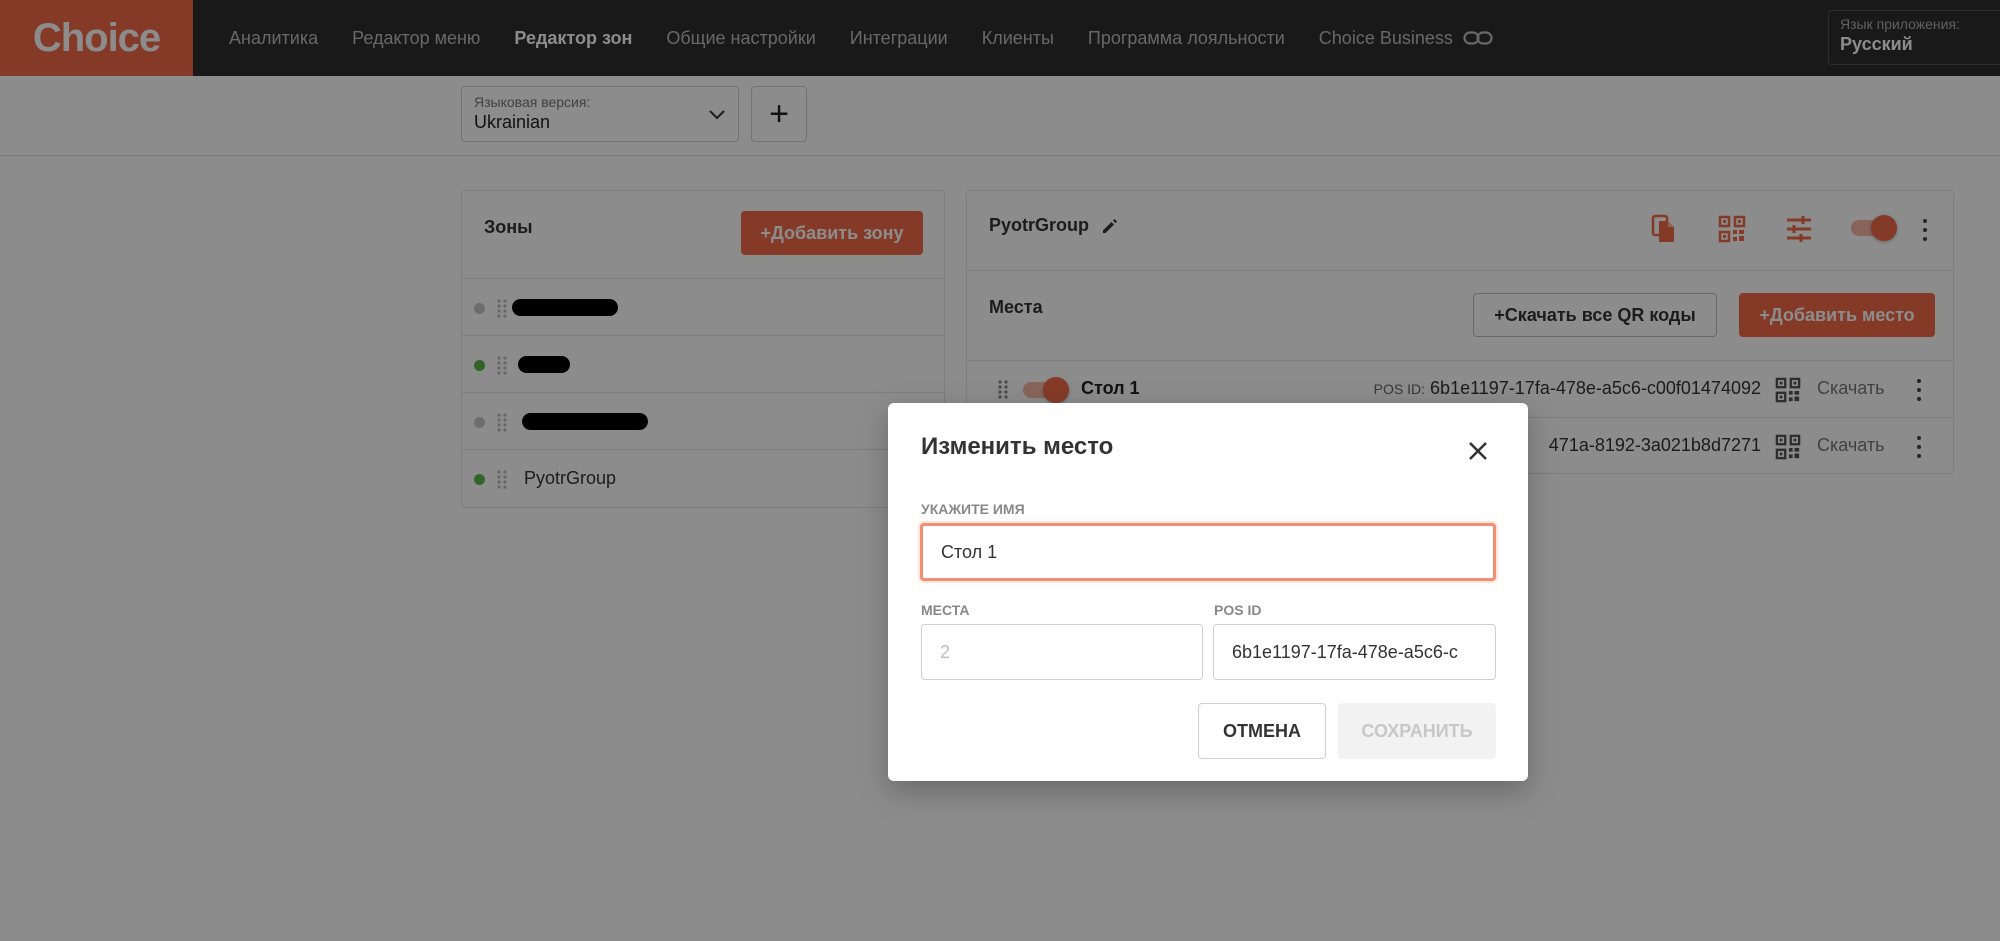 This screenshot has width=2000, height=941. What do you see at coordinates (1354, 652) in the screenshot?
I see `pos-id-field: 6b1e1197-17fa-478e-a5c6-c` at bounding box center [1354, 652].